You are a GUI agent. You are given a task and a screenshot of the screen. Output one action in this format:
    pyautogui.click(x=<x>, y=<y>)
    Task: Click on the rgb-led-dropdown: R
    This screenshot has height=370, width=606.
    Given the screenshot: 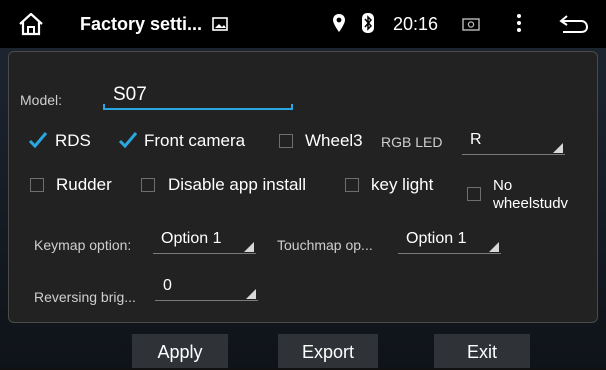 What is the action you would take?
    pyautogui.click(x=513, y=142)
    